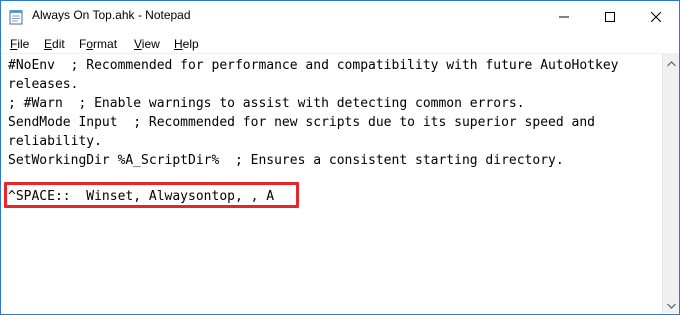  Describe the element at coordinates (111, 15) in the screenshot. I see `window-title: Always On Top.ahk - Notepad` at that location.